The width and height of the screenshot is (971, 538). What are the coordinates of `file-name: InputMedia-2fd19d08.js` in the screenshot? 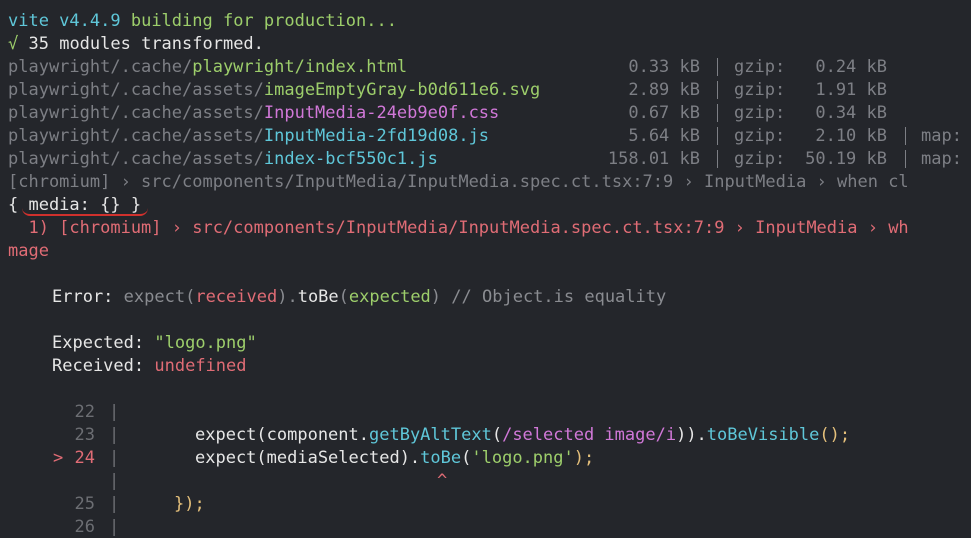 It's located at (376, 136).